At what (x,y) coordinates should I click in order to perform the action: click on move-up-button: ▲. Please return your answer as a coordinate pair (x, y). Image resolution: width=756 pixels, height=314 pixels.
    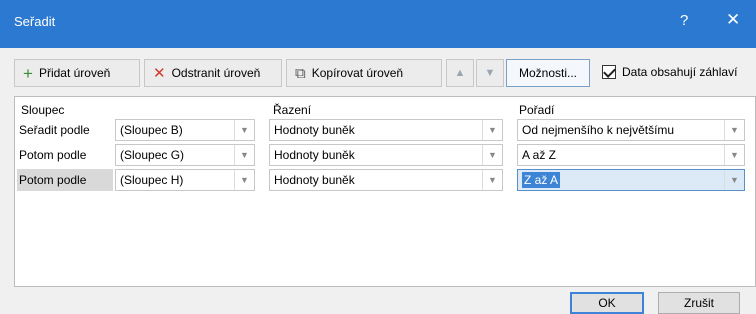
    Looking at the image, I should click on (460, 73).